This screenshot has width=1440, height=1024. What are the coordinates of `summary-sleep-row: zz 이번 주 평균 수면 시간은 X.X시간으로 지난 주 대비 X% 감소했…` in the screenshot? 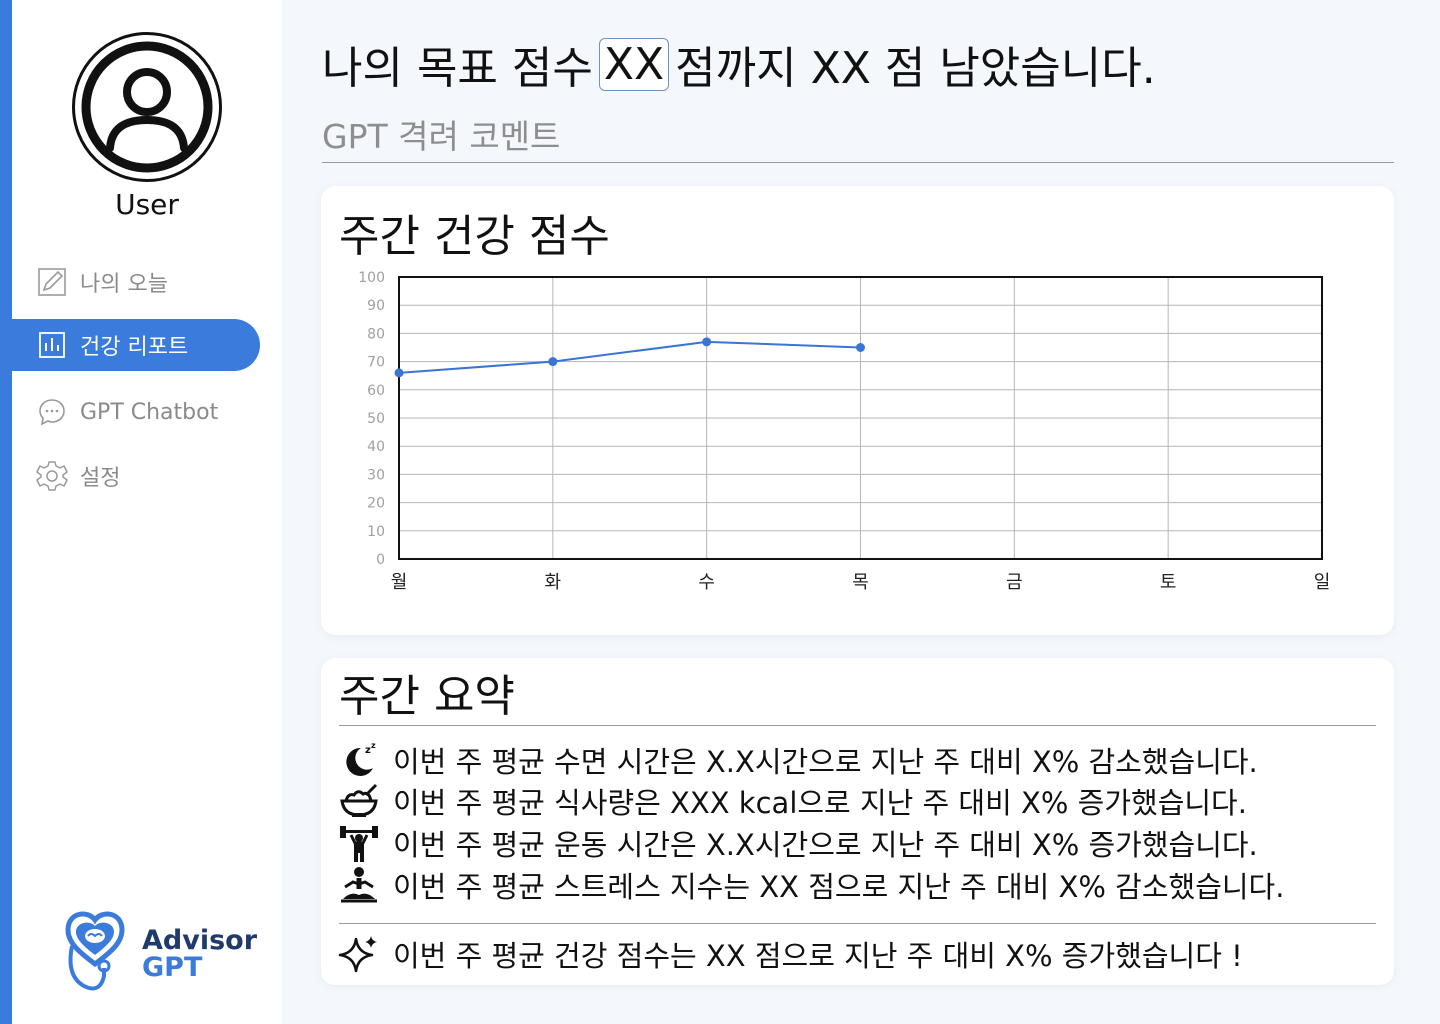 It's located at (857, 760).